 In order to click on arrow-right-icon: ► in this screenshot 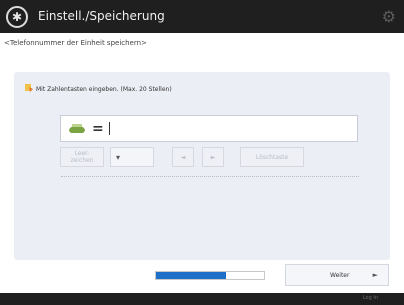, I will do `click(213, 157)`.